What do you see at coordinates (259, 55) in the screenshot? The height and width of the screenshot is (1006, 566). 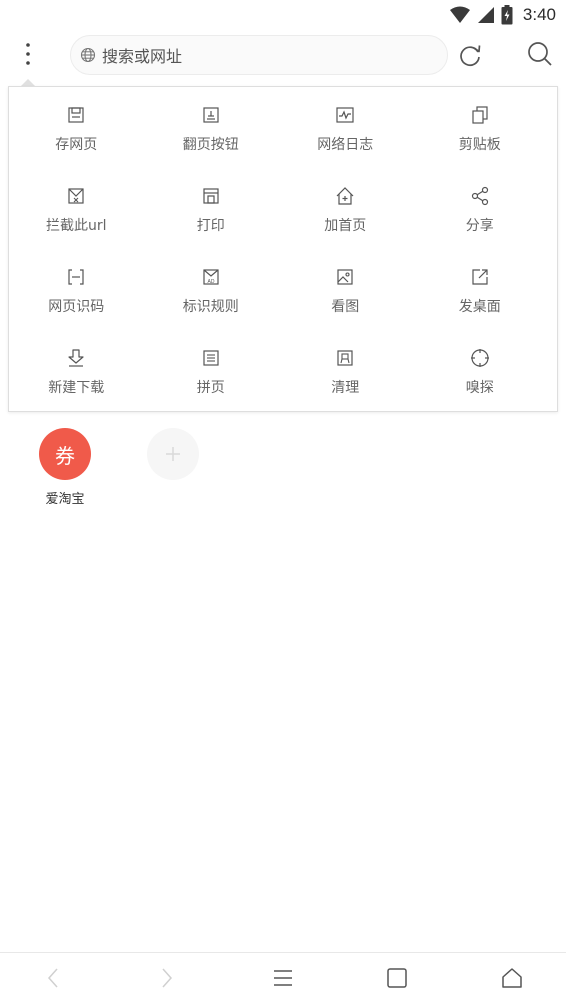 I see `search-input: 搜索或网址` at bounding box center [259, 55].